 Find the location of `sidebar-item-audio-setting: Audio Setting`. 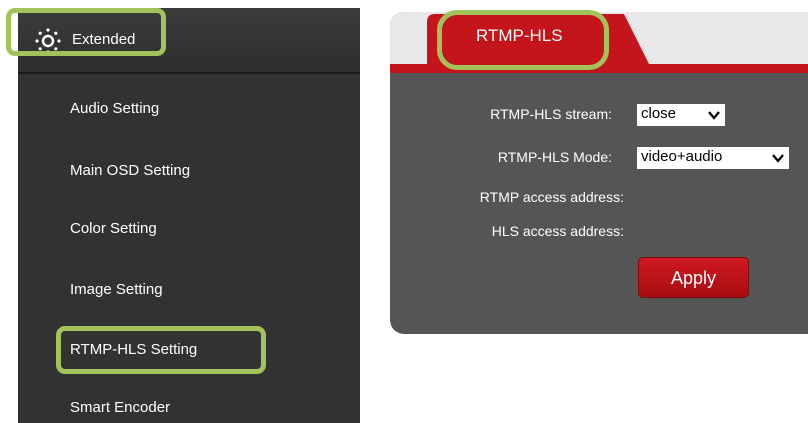

sidebar-item-audio-setting: Audio Setting is located at coordinates (114, 108).